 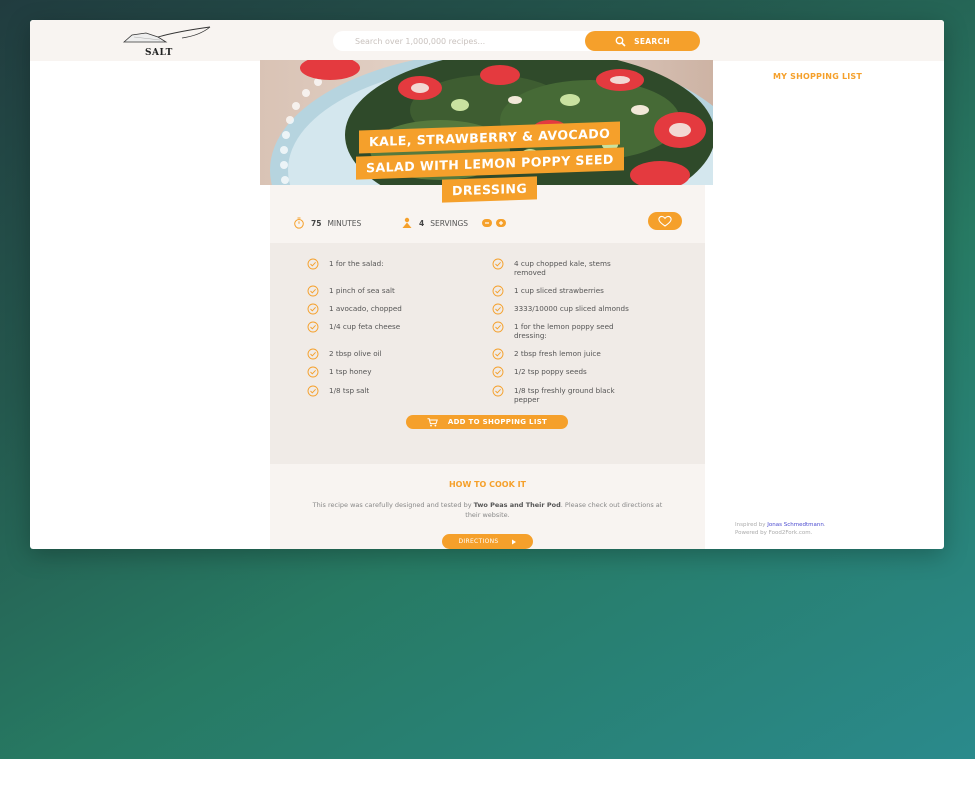 I want to click on ingredient-item: 1/8 tsp freshly ground black pepper, so click(x=562, y=394).